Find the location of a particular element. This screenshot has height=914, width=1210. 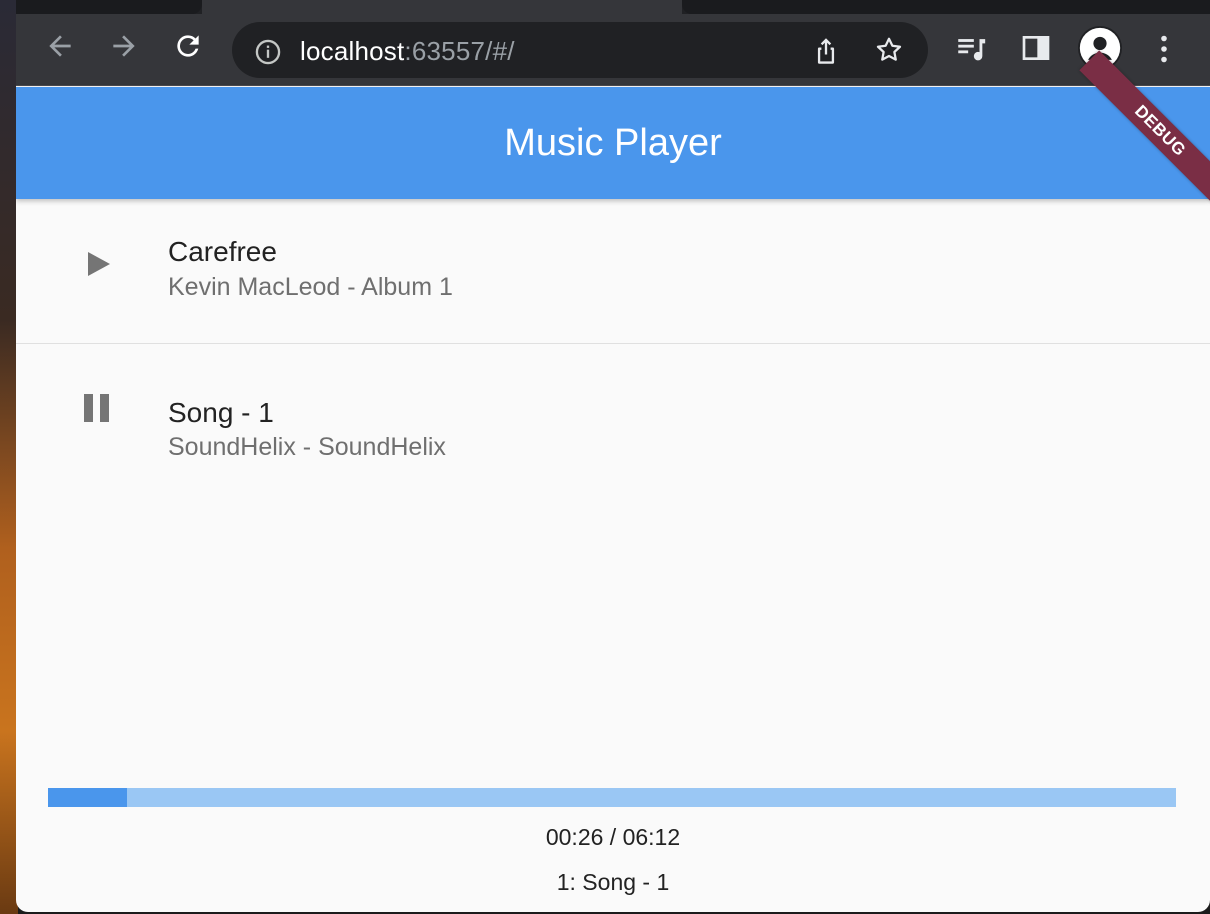

tab-strip is located at coordinates (613, 7).